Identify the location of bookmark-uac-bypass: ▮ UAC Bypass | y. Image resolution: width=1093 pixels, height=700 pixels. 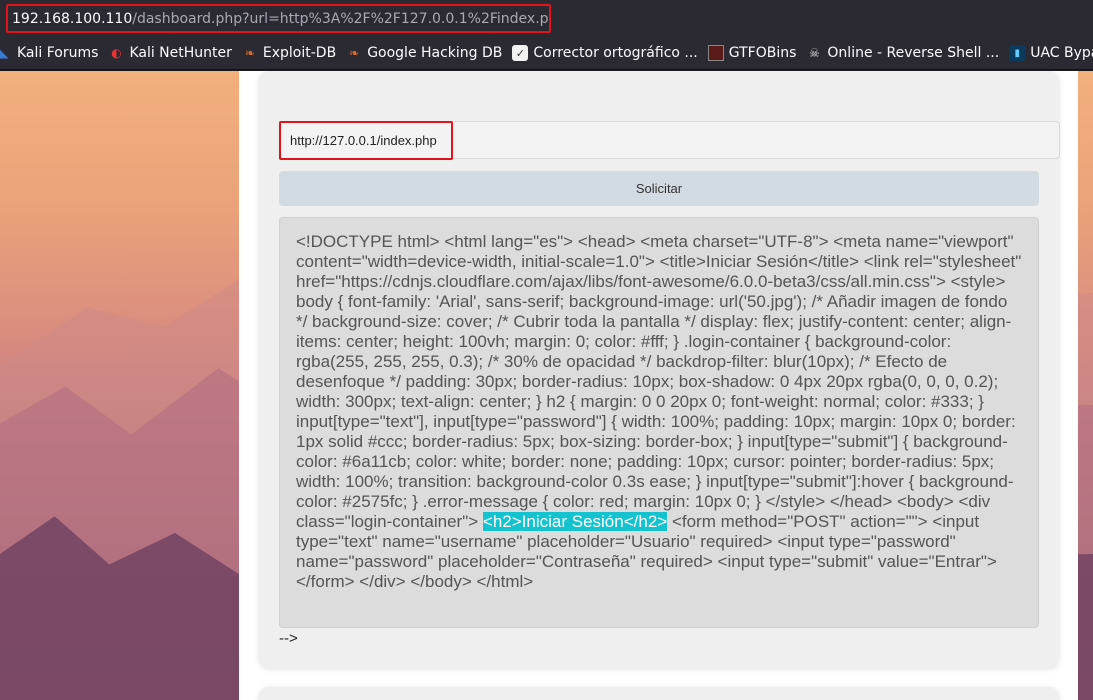
(1051, 53).